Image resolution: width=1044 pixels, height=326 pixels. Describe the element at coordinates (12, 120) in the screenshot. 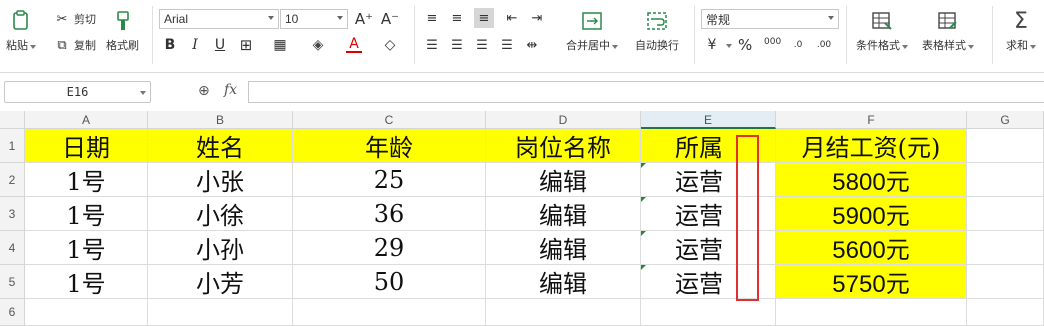

I see `select-all-corner` at that location.